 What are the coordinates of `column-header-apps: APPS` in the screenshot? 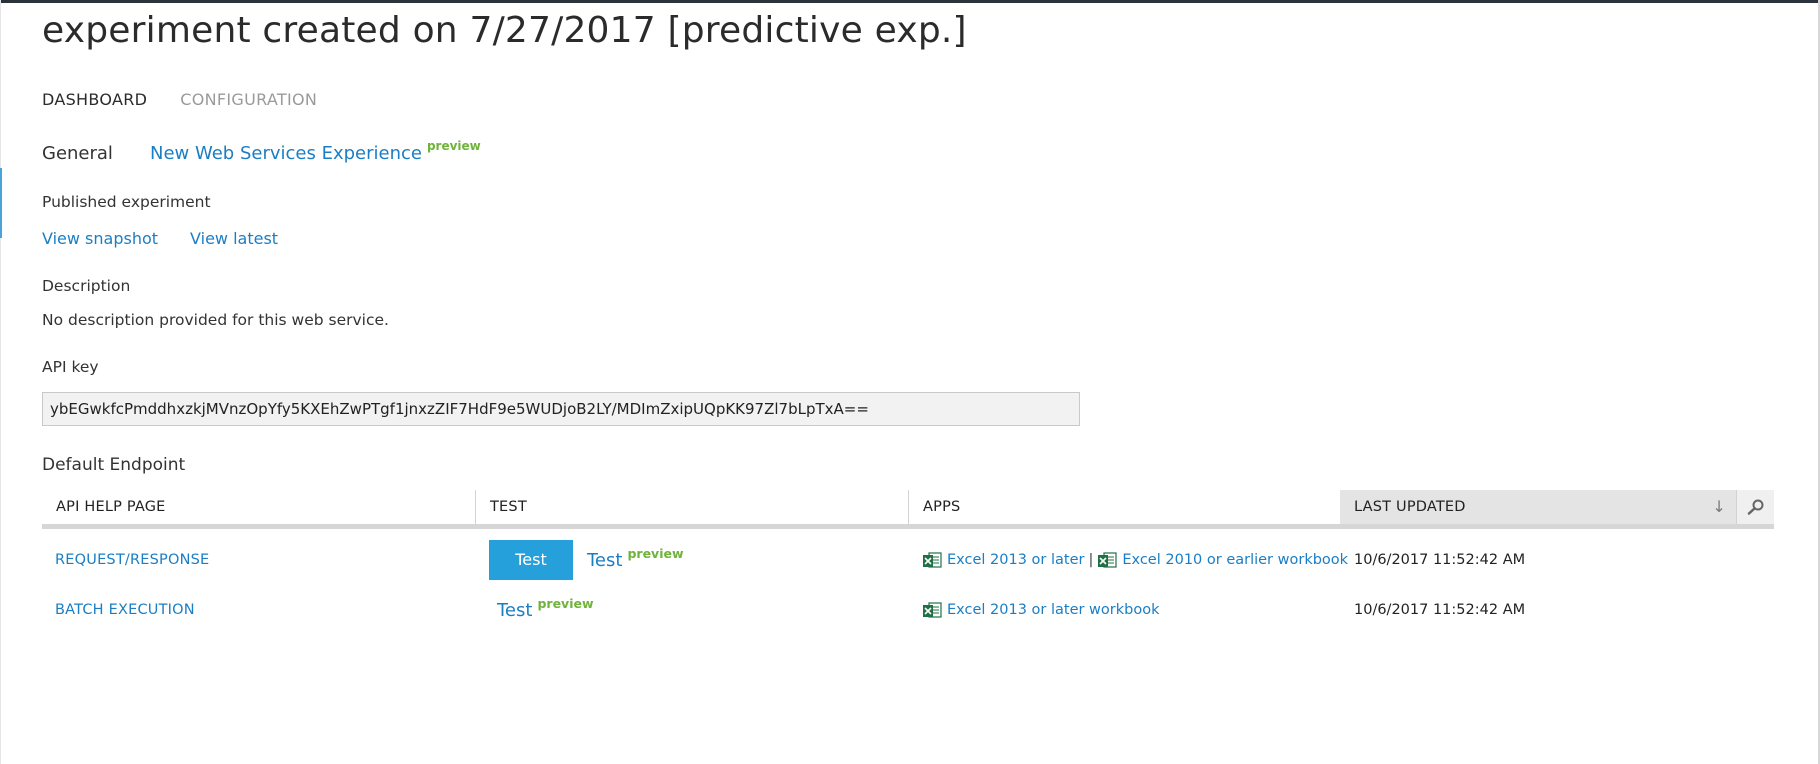 It's located at (1124, 507).